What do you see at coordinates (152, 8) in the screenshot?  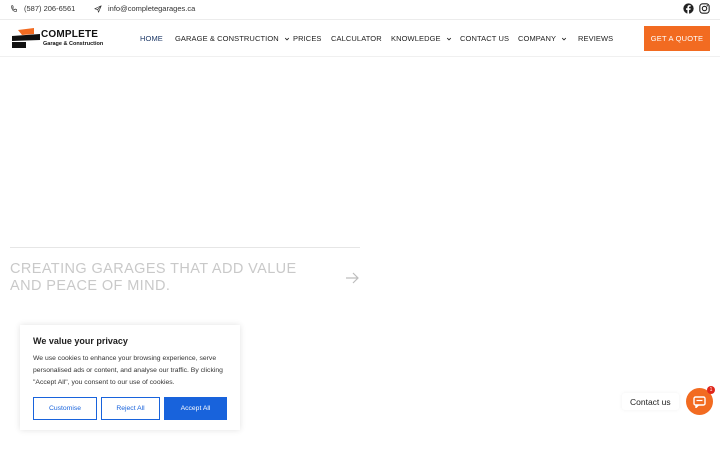 I see `email-address: info@completegarages.ca` at bounding box center [152, 8].